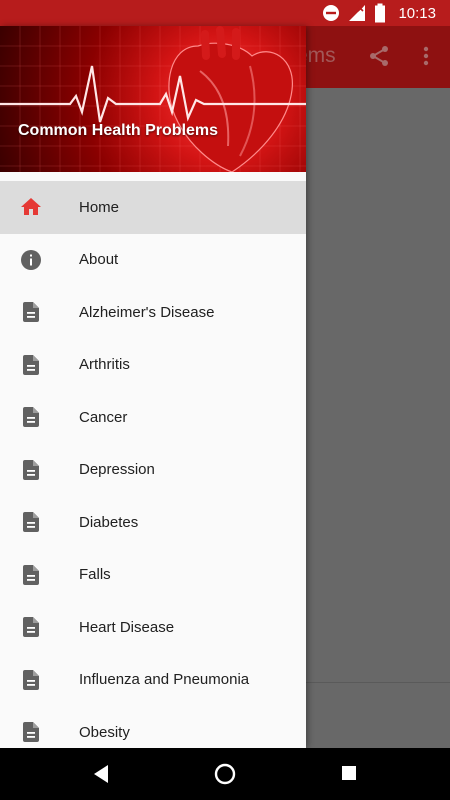 The height and width of the screenshot is (800, 450). What do you see at coordinates (378, 682) in the screenshot?
I see `divider` at bounding box center [378, 682].